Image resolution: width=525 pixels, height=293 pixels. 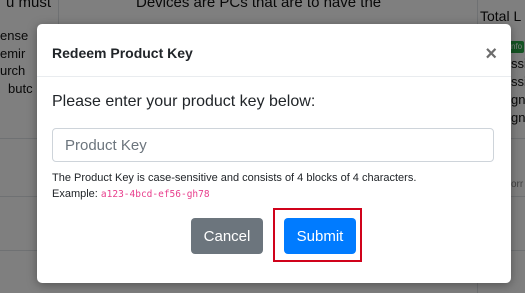 I want to click on cancel-button: Cancel, so click(x=227, y=236).